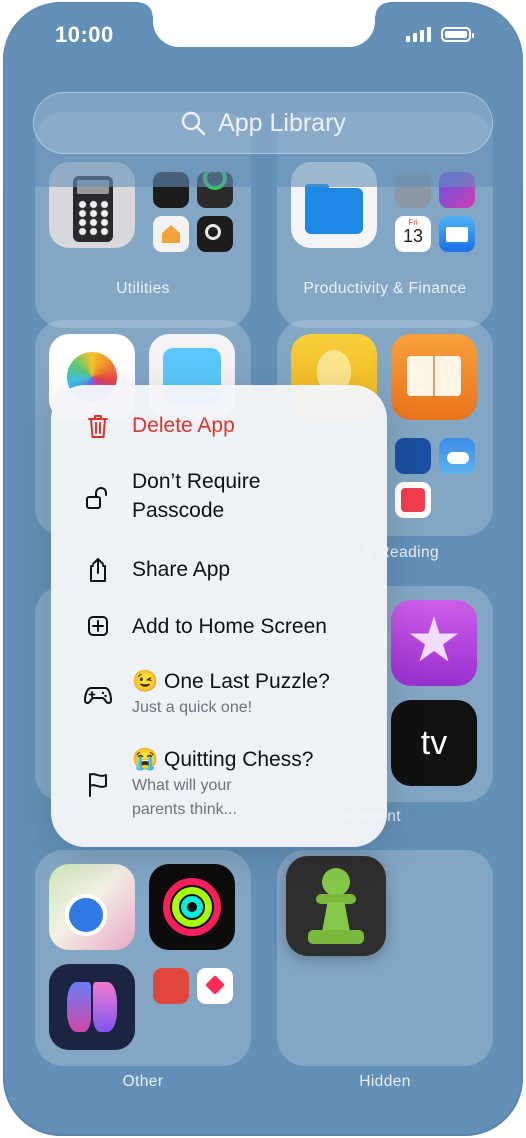  I want to click on weather-app-icon, so click(457, 456).